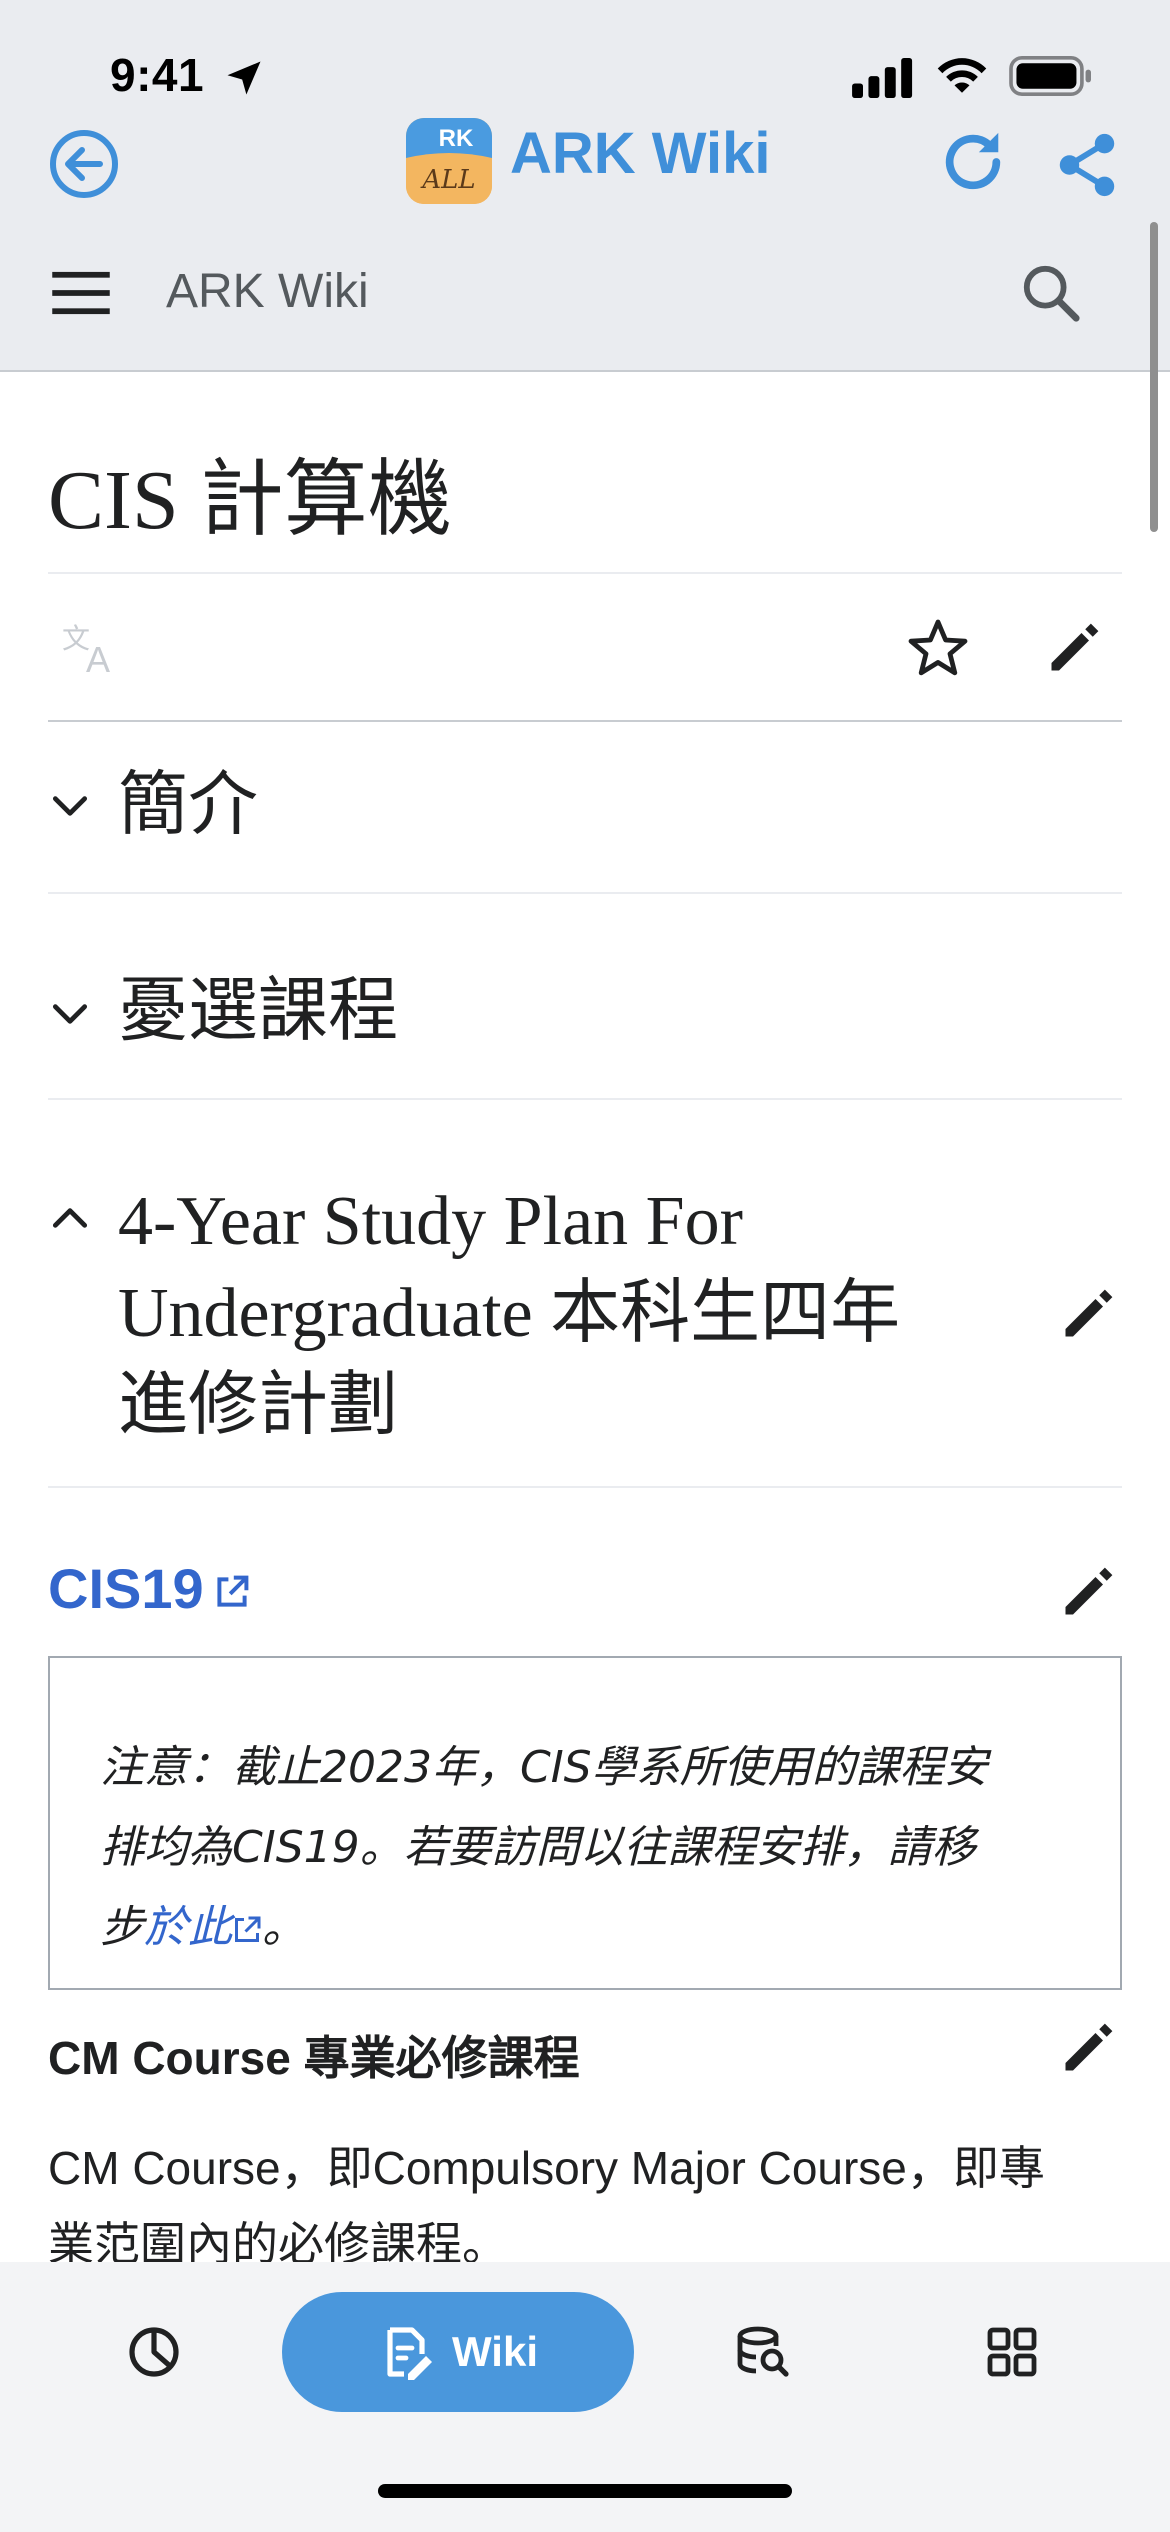 The image size is (1170, 2532). What do you see at coordinates (585, 291) in the screenshot?
I see `wiki-header: ARK Wiki` at bounding box center [585, 291].